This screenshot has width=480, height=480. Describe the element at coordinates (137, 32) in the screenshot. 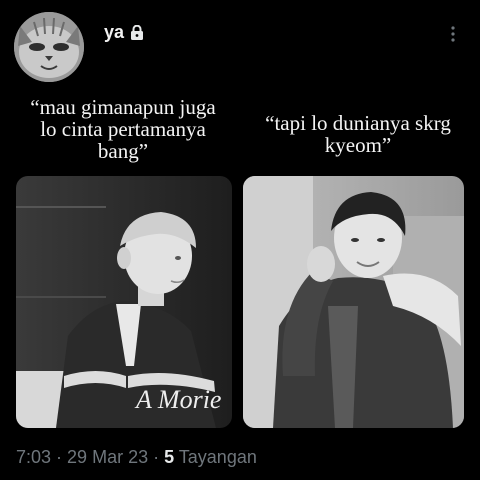

I see `lock-icon` at that location.